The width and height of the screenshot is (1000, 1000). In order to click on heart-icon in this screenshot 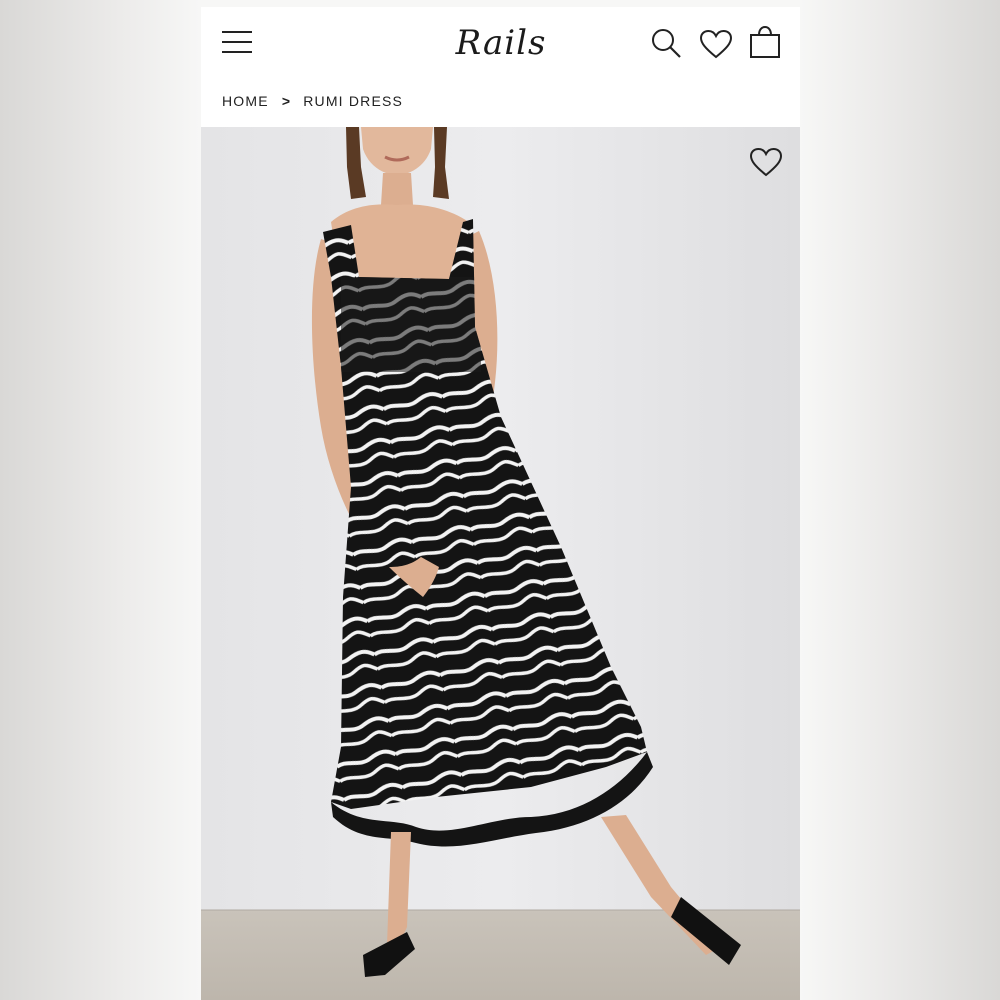, I will do `click(716, 44)`.